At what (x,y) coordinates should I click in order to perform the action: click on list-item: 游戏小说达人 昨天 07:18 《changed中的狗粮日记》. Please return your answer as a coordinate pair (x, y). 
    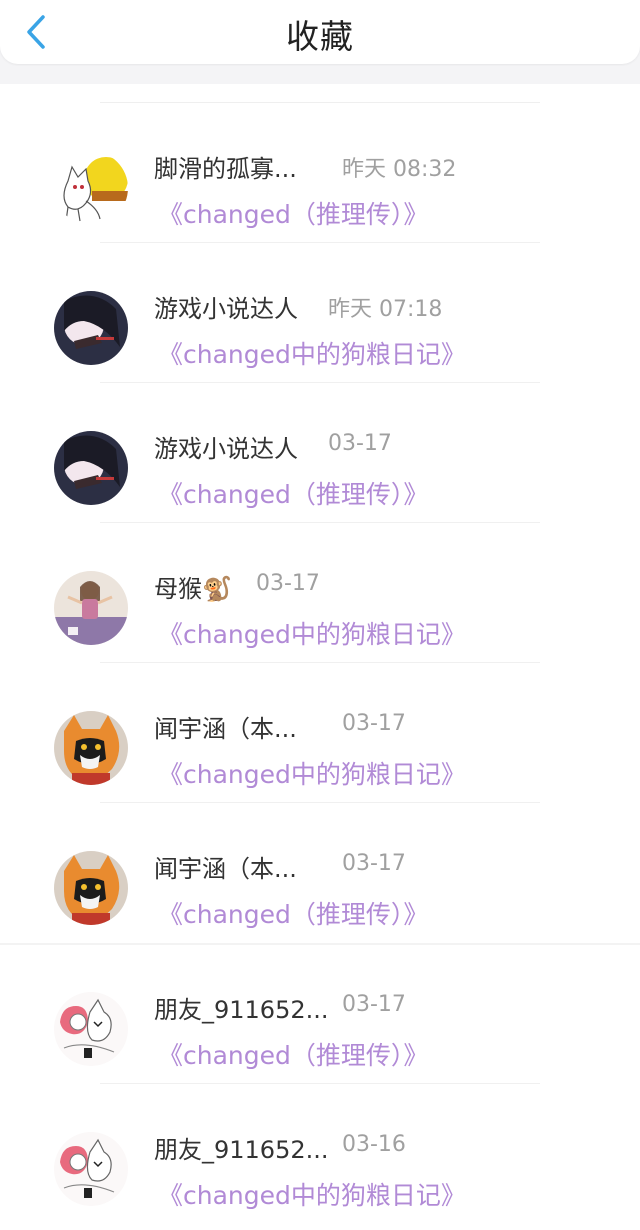
    Looking at the image, I should click on (320, 313).